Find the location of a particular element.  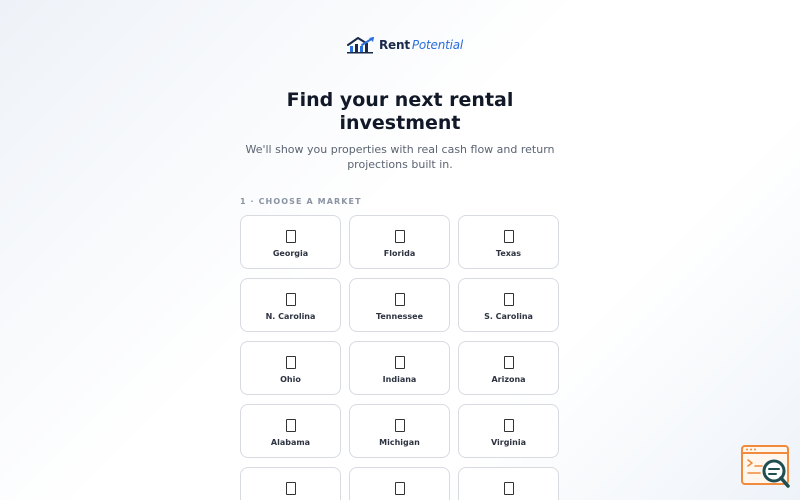

market-card-texas: Texas is located at coordinates (508, 242).